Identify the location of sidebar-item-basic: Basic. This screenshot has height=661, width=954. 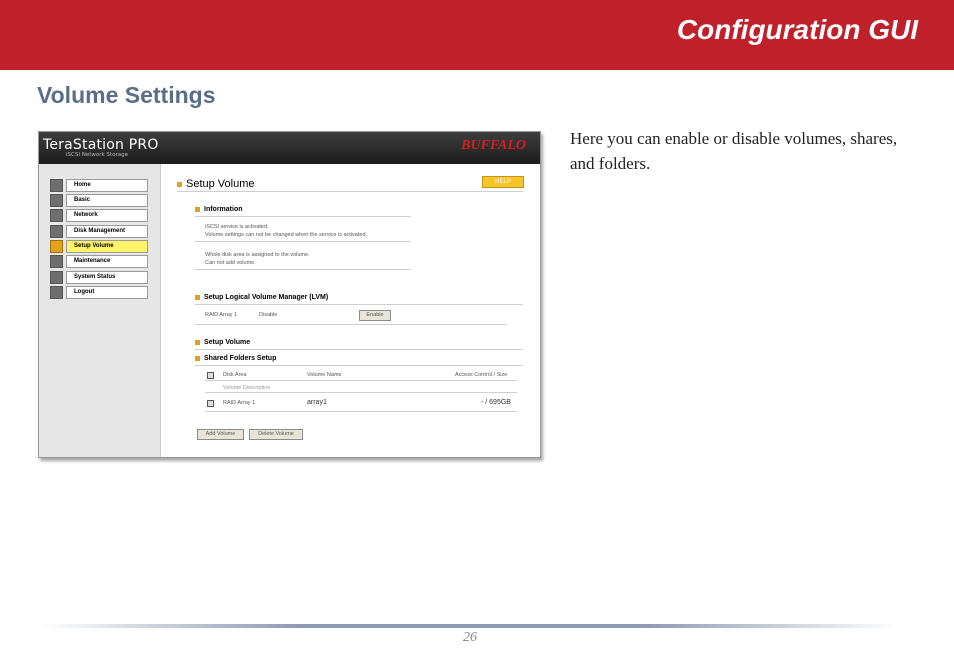
(99, 200).